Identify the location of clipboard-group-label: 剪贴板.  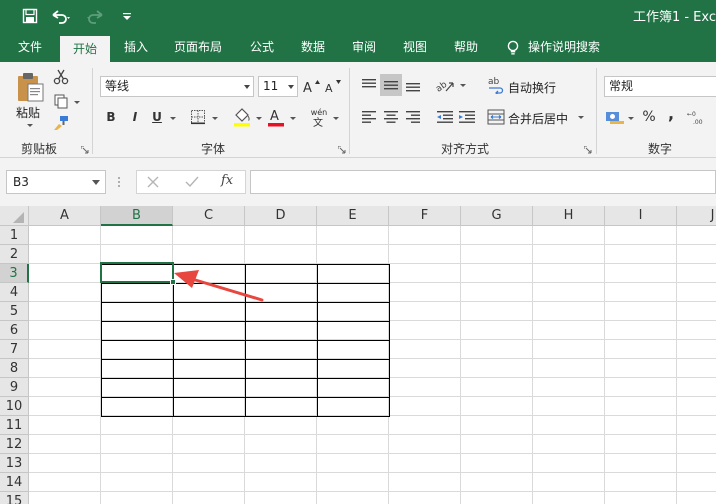
(38, 149).